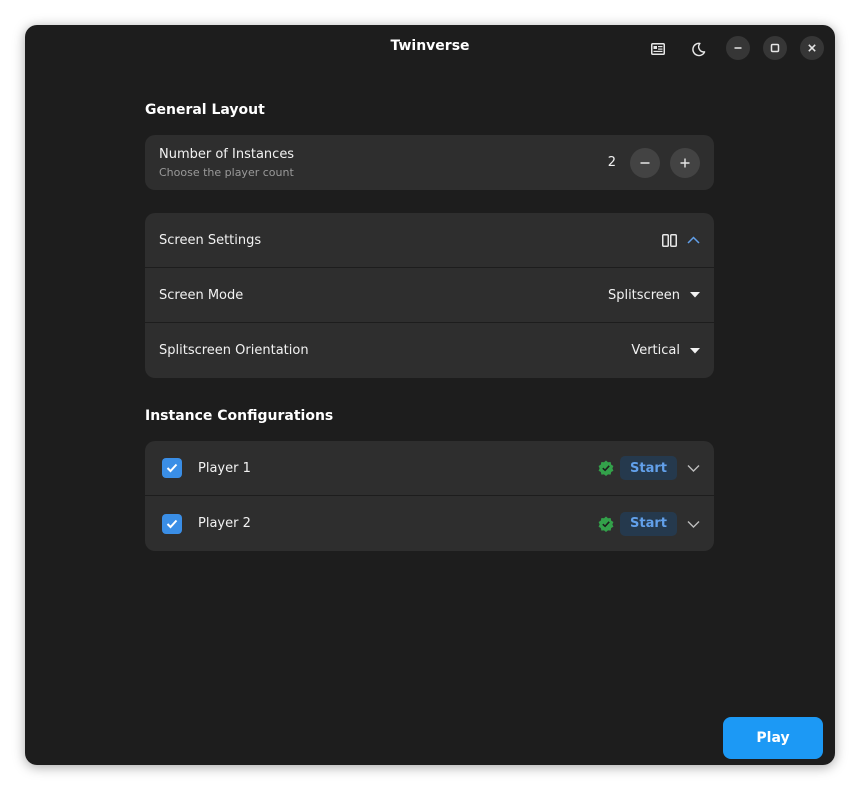  I want to click on layout-toggle-button, so click(658, 49).